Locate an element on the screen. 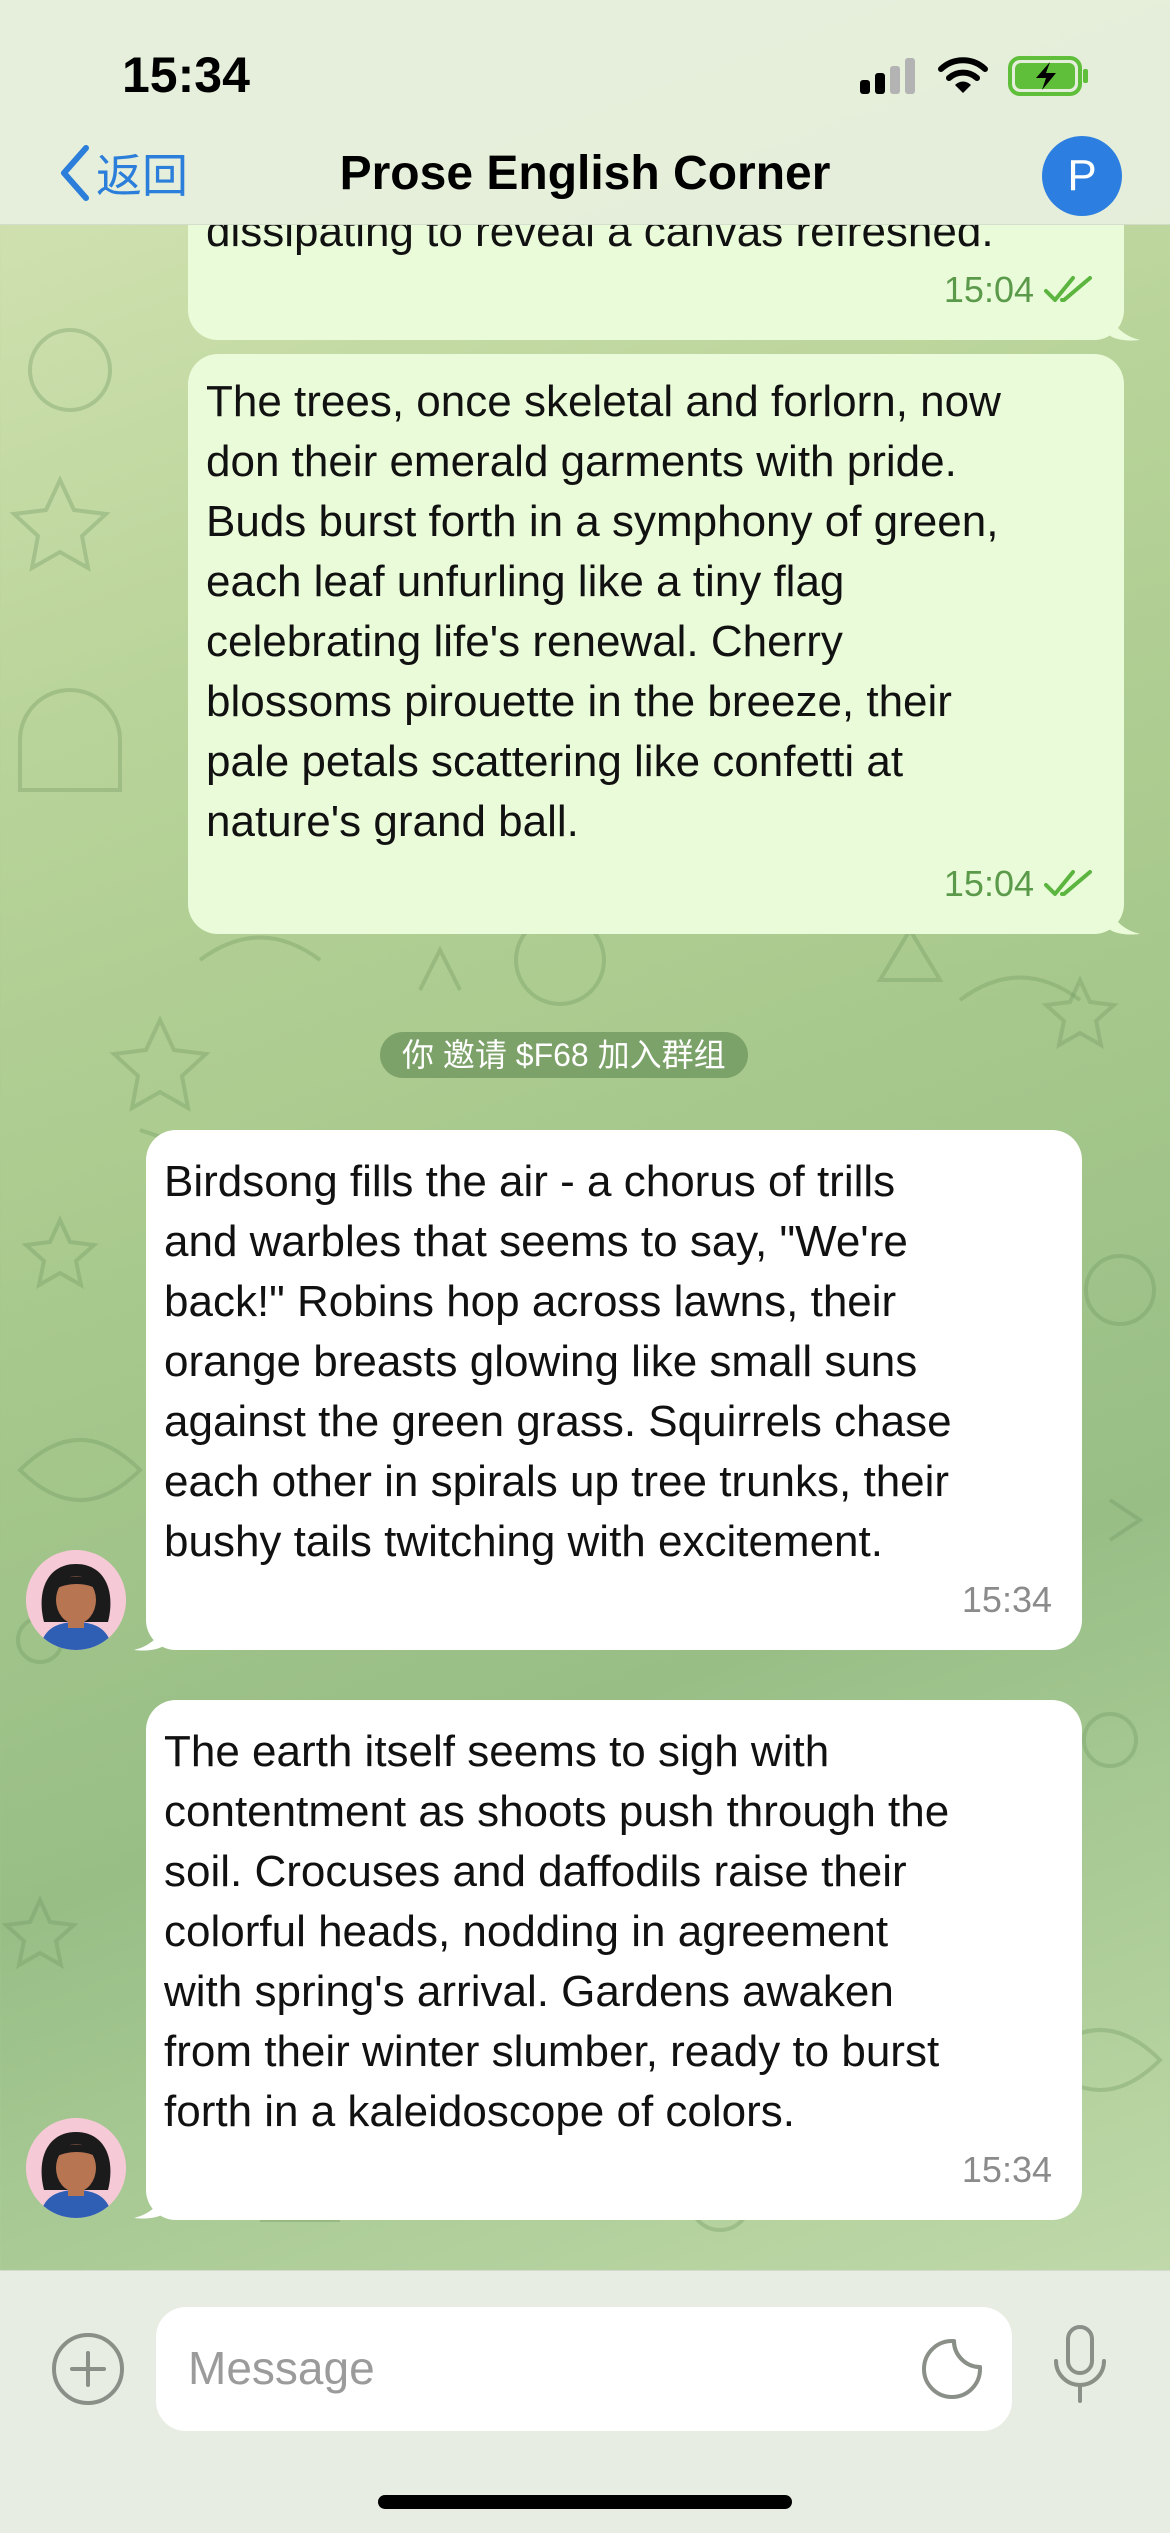 Image resolution: width=1170 pixels, height=2533 pixels. attach-button is located at coordinates (88, 2371).